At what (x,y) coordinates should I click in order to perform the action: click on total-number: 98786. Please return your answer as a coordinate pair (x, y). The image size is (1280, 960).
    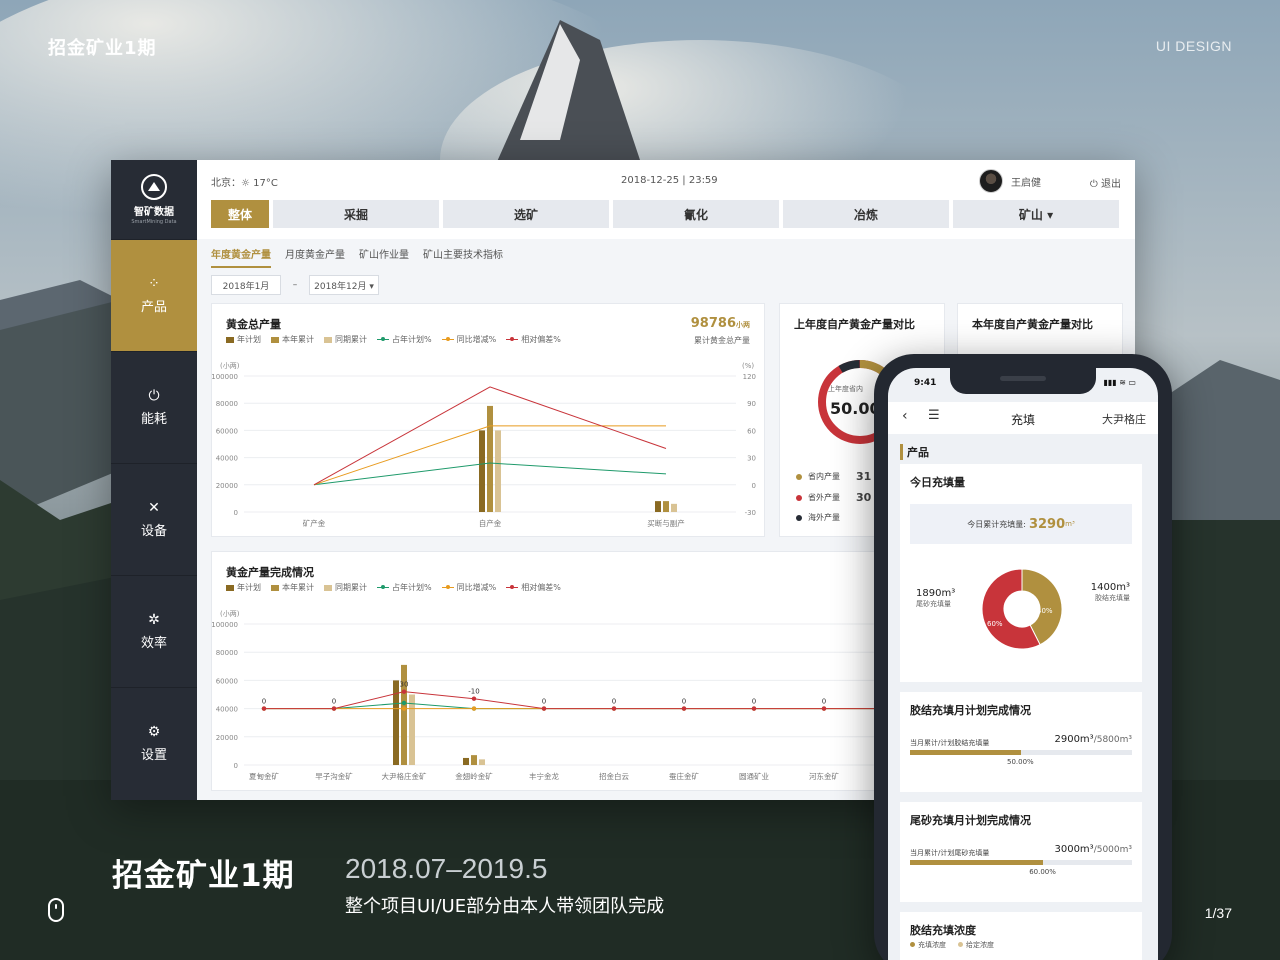
    Looking at the image, I should click on (713, 323).